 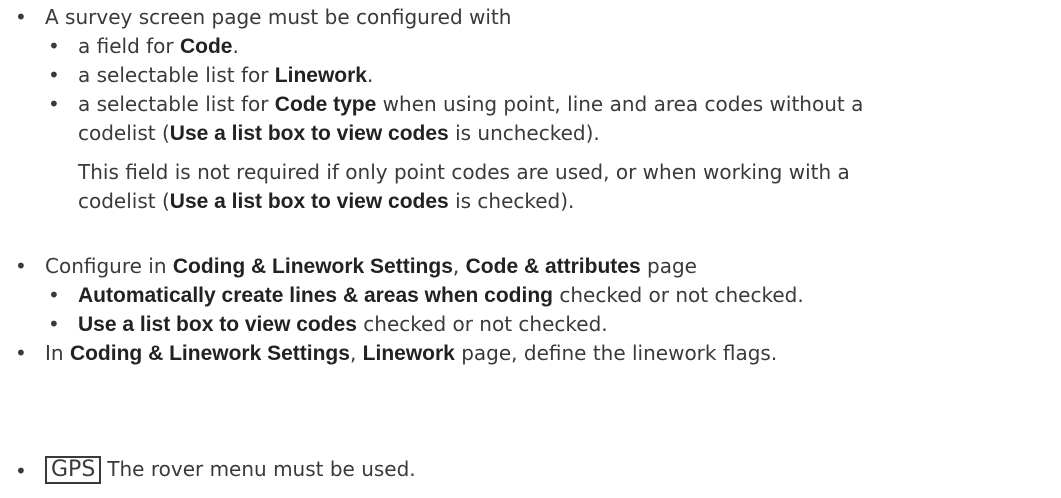 What do you see at coordinates (129, 46) in the screenshot?
I see `item-text: a field for` at bounding box center [129, 46].